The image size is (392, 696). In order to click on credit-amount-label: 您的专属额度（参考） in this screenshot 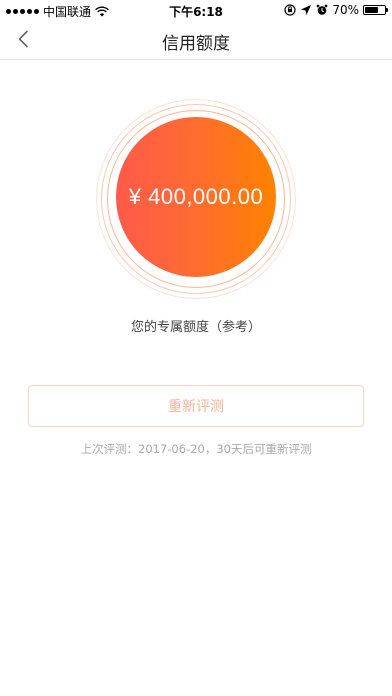, I will do `click(195, 327)`.